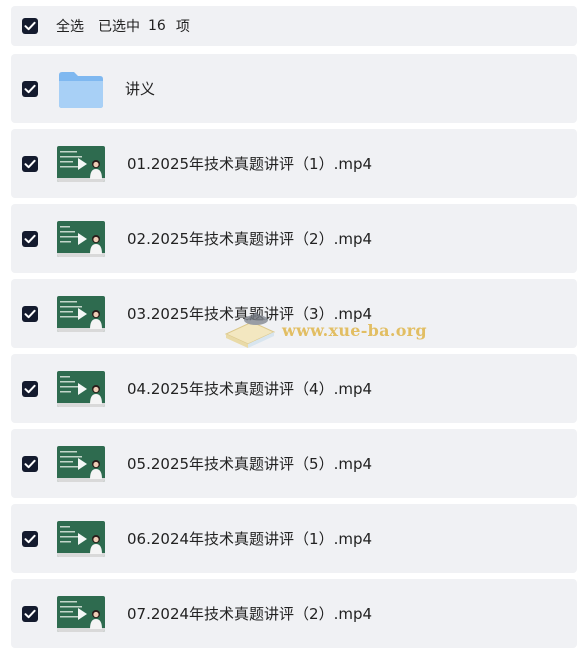  Describe the element at coordinates (249, 388) in the screenshot. I see `item-name: 04.2025年技术真题讲评（4）.mp4` at that location.